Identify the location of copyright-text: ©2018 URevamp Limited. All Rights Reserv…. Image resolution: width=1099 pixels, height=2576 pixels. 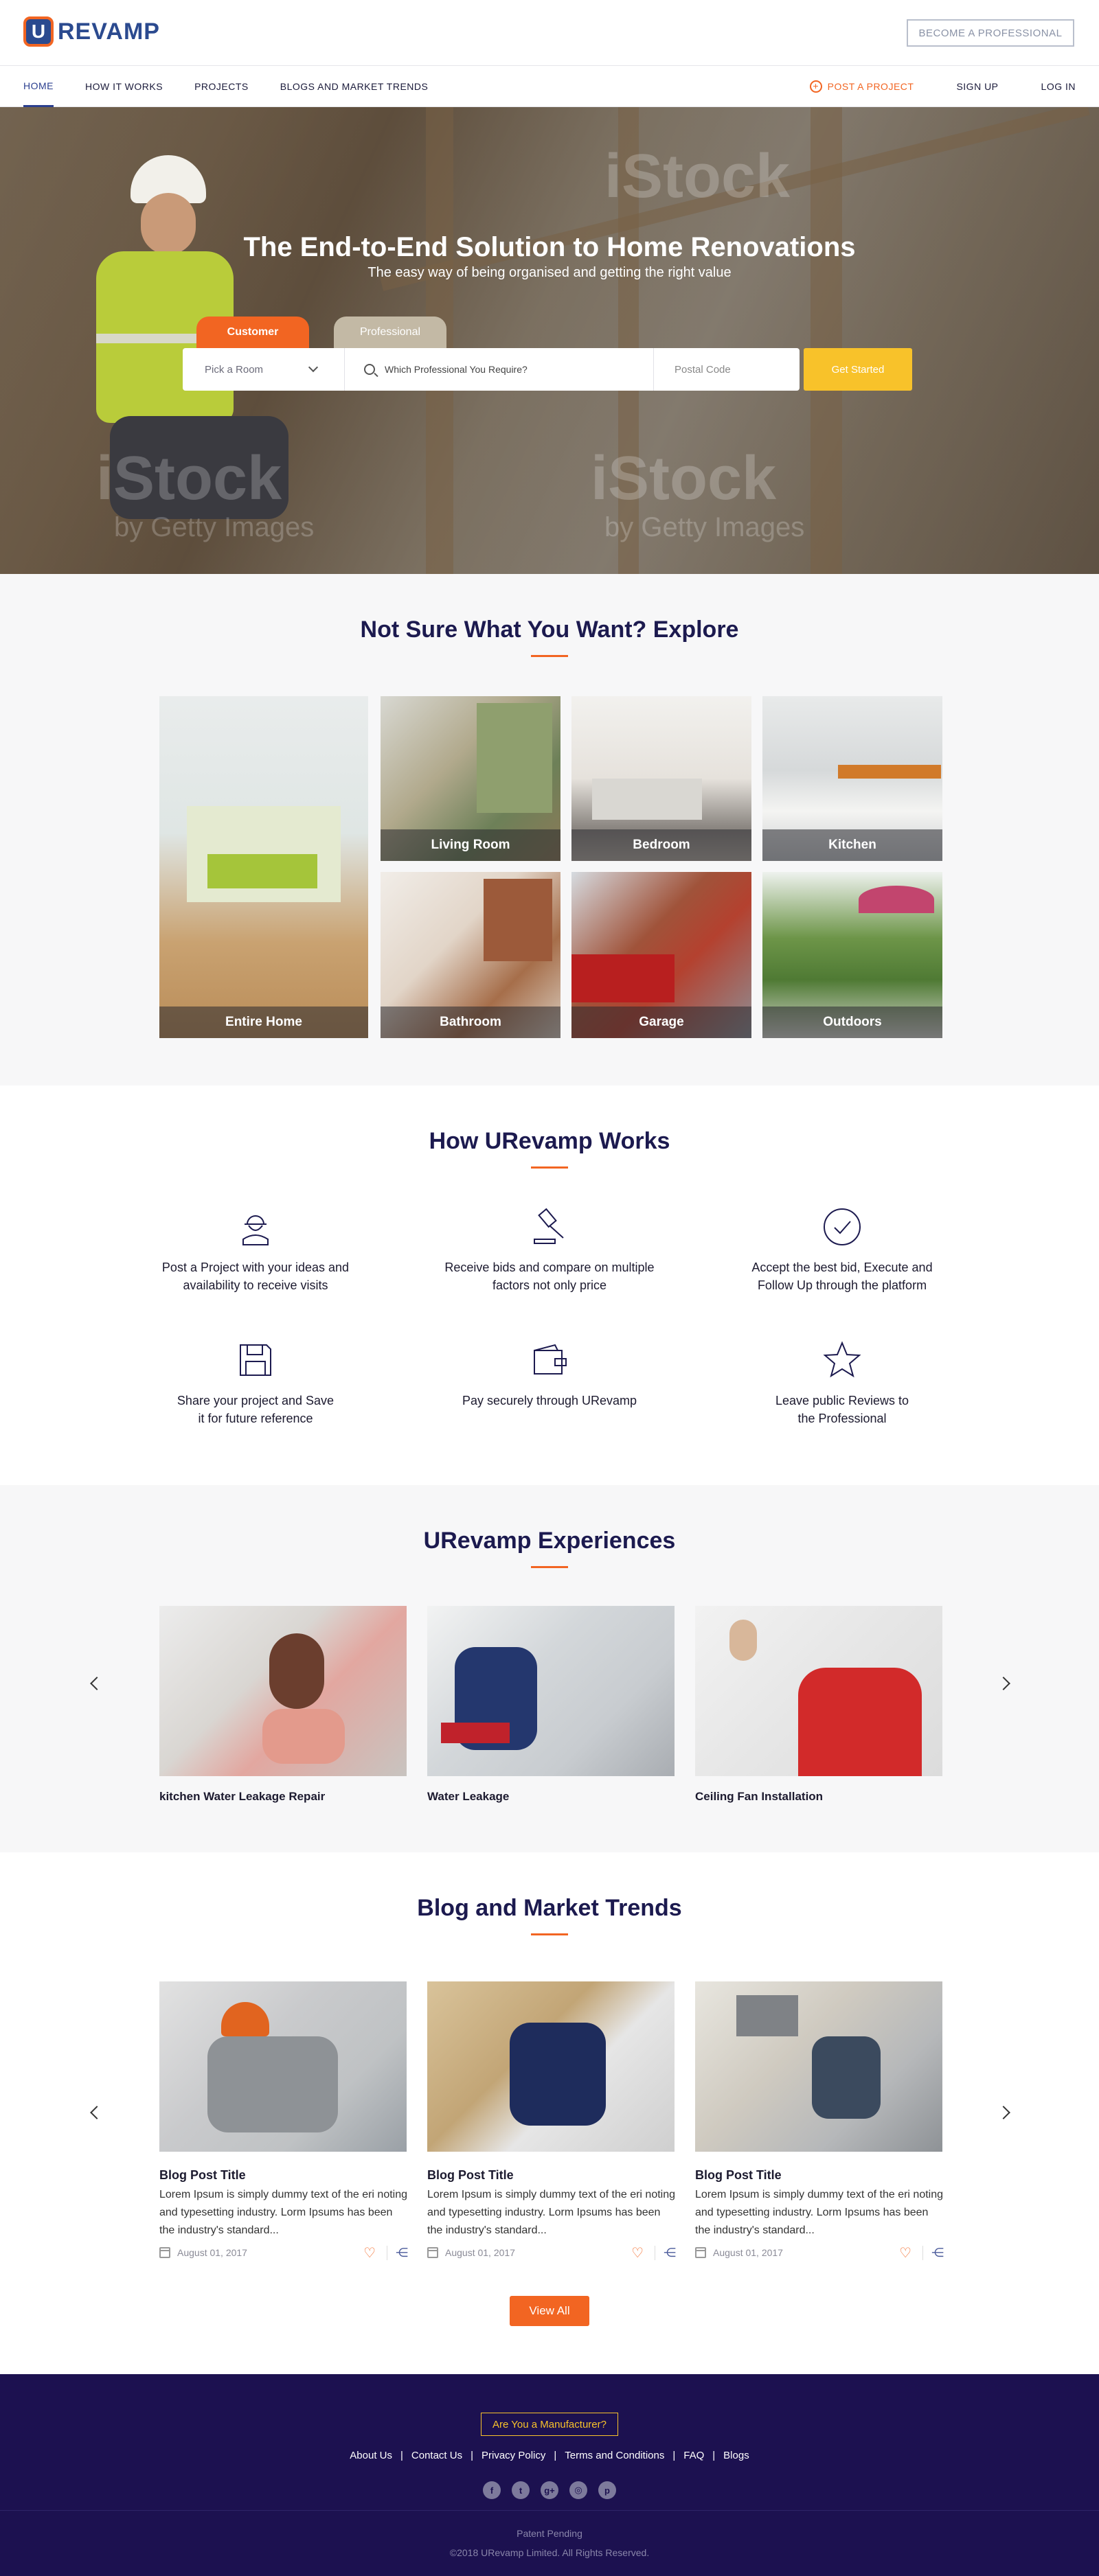
(549, 2552).